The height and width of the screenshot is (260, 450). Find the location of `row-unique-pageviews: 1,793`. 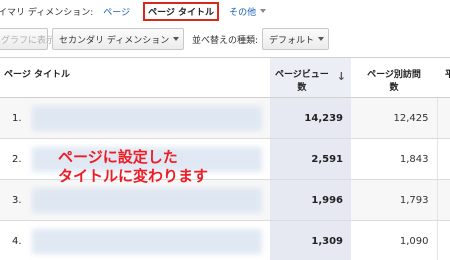

row-unique-pageviews: 1,793 is located at coordinates (394, 200).